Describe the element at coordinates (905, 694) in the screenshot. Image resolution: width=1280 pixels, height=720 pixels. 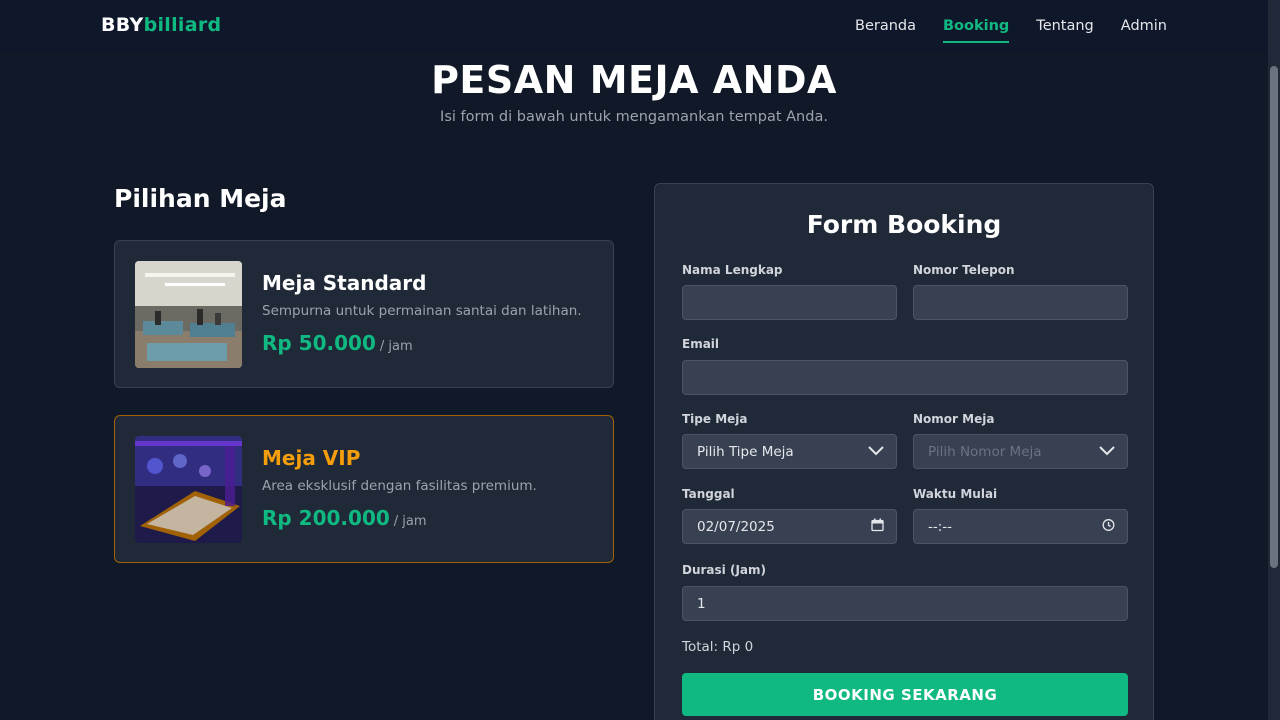
I see `booking-submit-button: BOOKING SEKARANG` at that location.